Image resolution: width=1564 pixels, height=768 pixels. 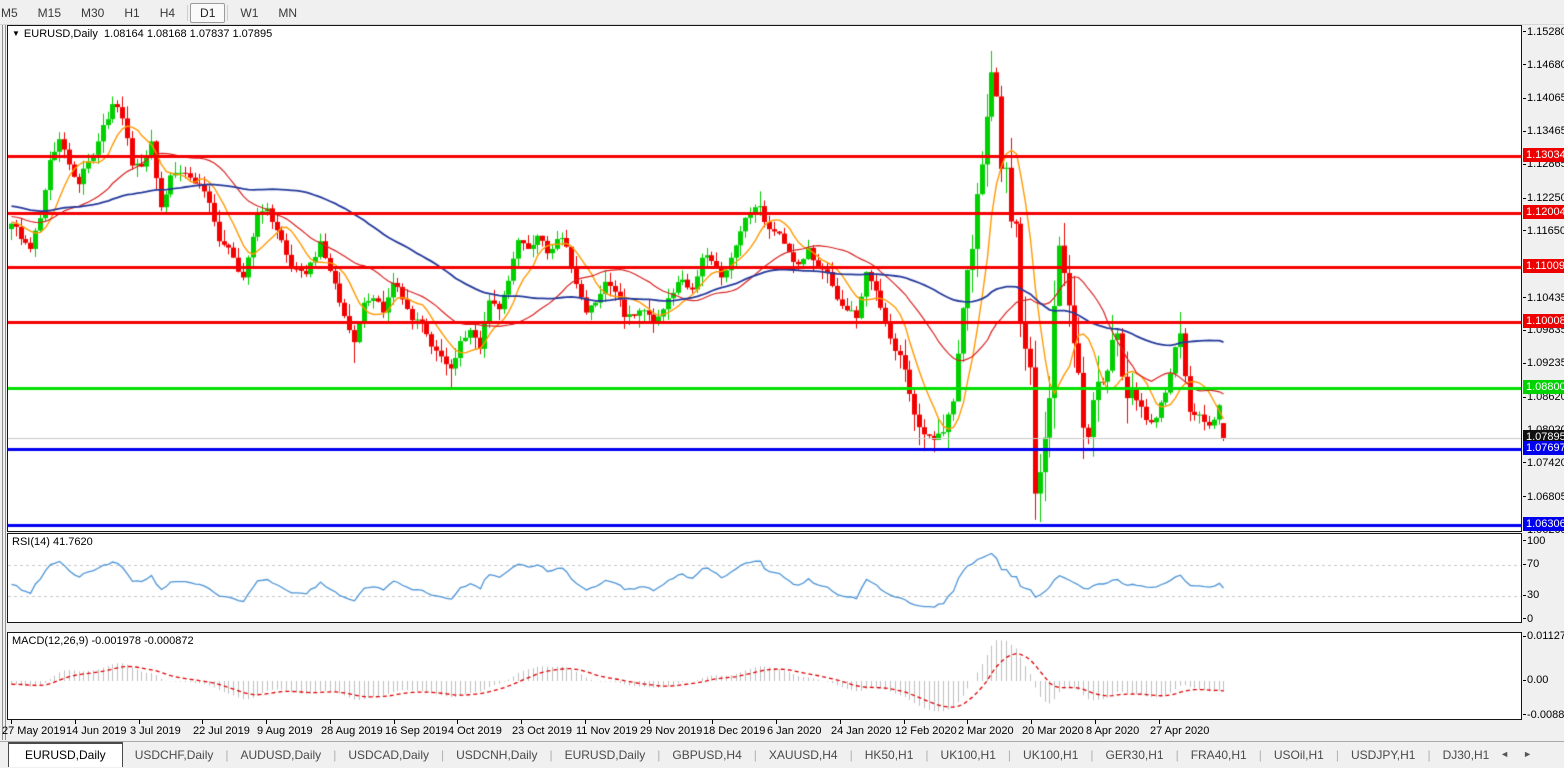 I want to click on toolbar-separator, so click(x=188, y=12).